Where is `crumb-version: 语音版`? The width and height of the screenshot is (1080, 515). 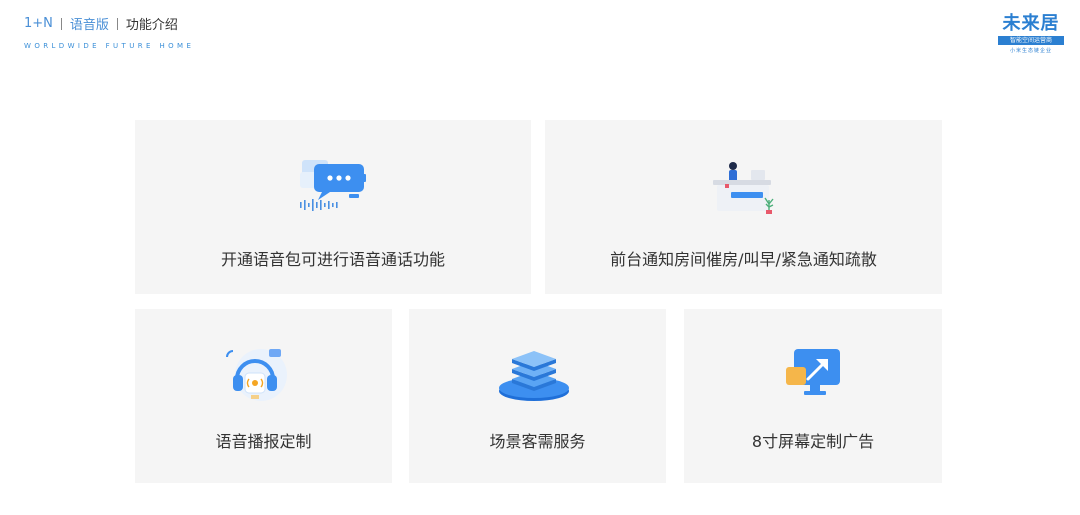
crumb-version: 语音版 is located at coordinates (89, 25).